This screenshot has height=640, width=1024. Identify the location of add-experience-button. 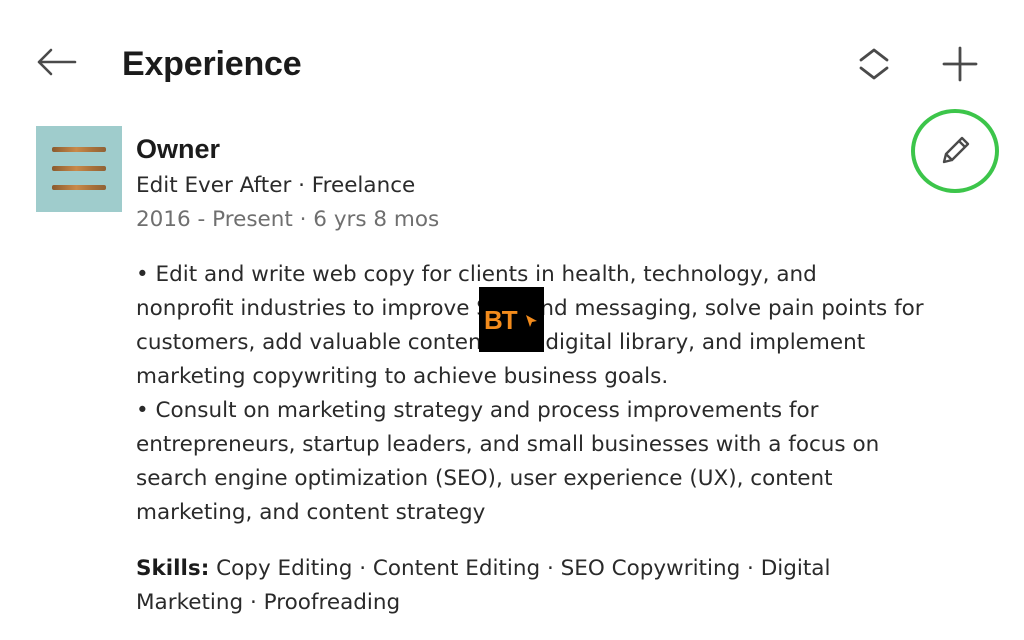
(960, 64).